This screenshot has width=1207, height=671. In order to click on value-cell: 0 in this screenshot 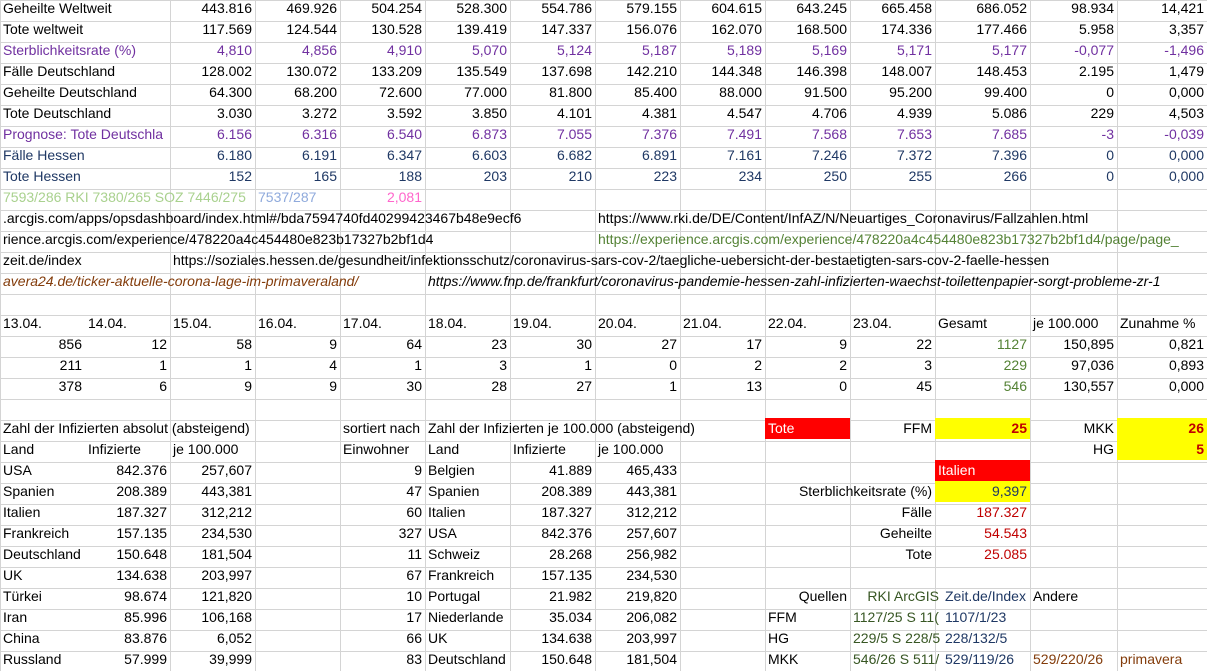, I will do `click(1073, 155)`.